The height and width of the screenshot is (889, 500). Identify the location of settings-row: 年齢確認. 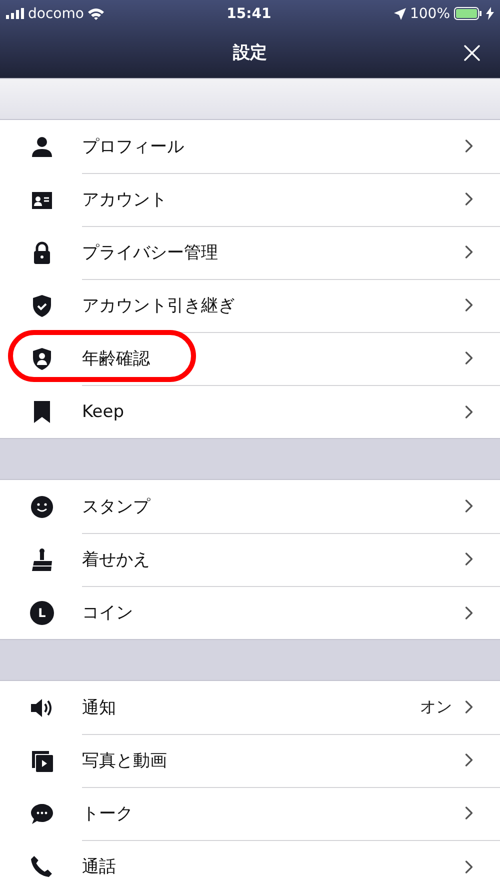
(250, 358).